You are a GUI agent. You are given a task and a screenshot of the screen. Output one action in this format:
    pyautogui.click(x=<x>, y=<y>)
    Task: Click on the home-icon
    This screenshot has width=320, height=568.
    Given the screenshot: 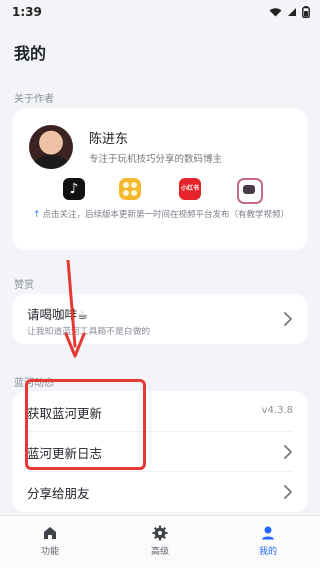 What is the action you would take?
    pyautogui.click(x=50, y=533)
    